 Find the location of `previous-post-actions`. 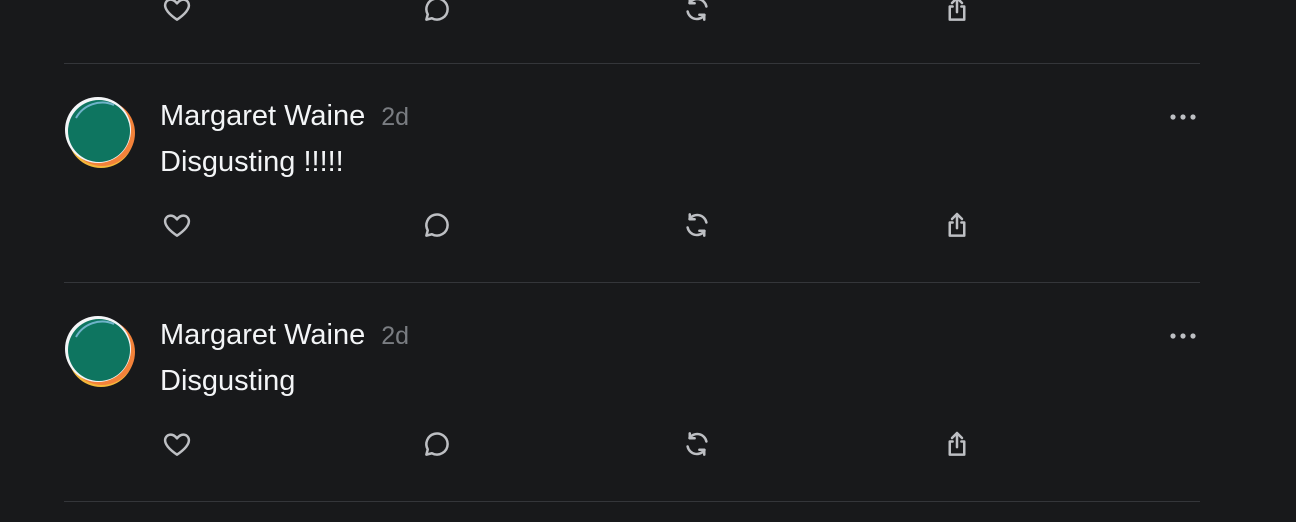

previous-post-actions is located at coordinates (563, 13).